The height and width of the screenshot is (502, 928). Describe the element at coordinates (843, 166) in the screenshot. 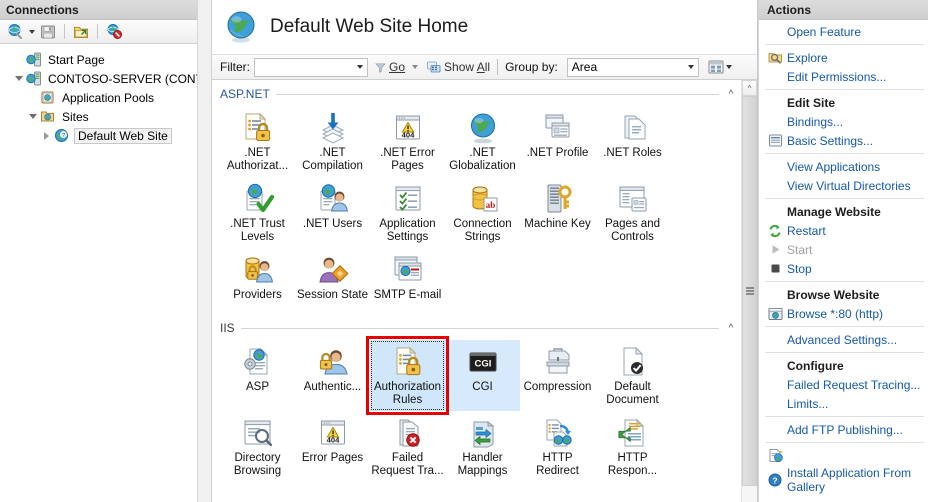

I see `action-view-applications: View Applications` at that location.